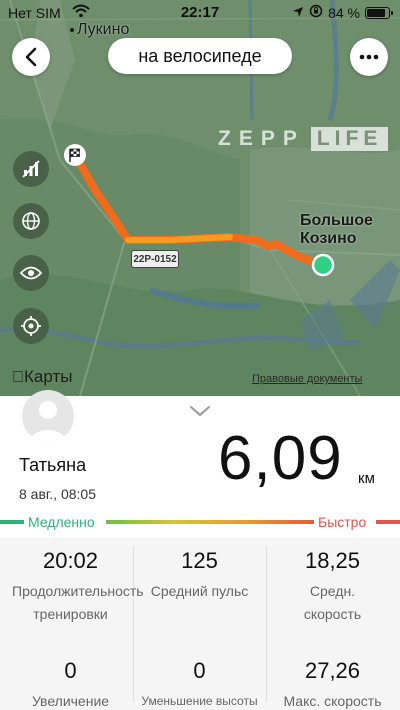  I want to click on place-dot-icon, so click(72, 29).